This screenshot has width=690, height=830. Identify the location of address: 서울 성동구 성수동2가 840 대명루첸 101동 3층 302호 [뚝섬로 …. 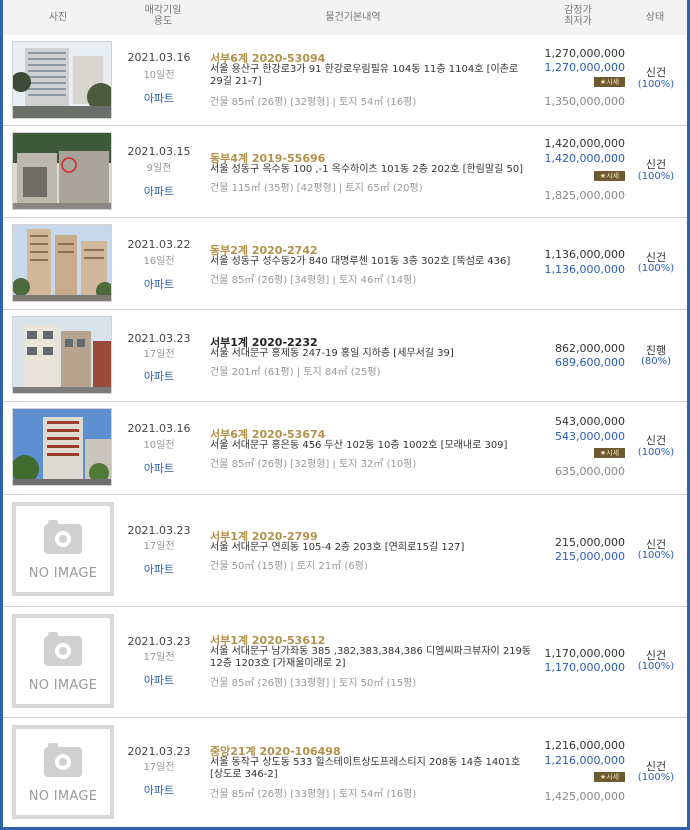
(360, 261).